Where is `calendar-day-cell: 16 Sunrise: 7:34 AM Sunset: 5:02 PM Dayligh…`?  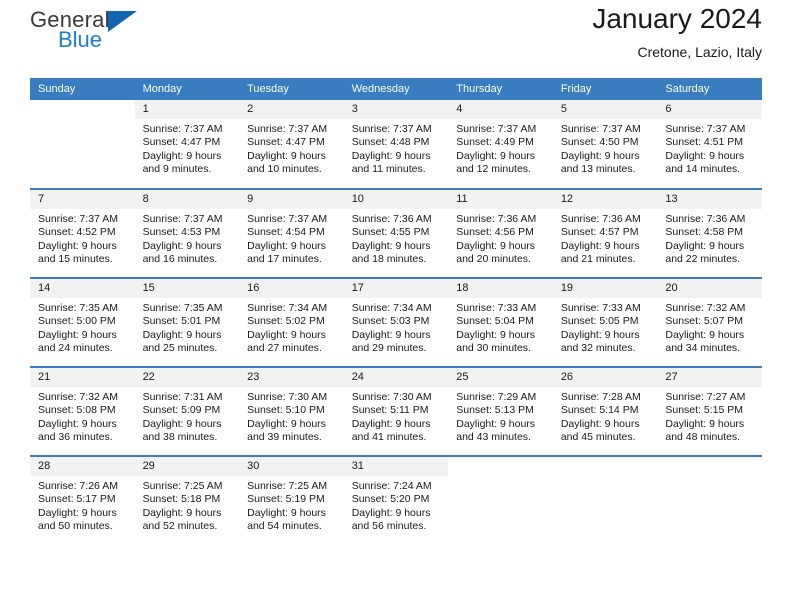
calendar-day-cell: 16 Sunrise: 7:34 AM Sunset: 5:02 PM Dayligh… is located at coordinates (291, 322).